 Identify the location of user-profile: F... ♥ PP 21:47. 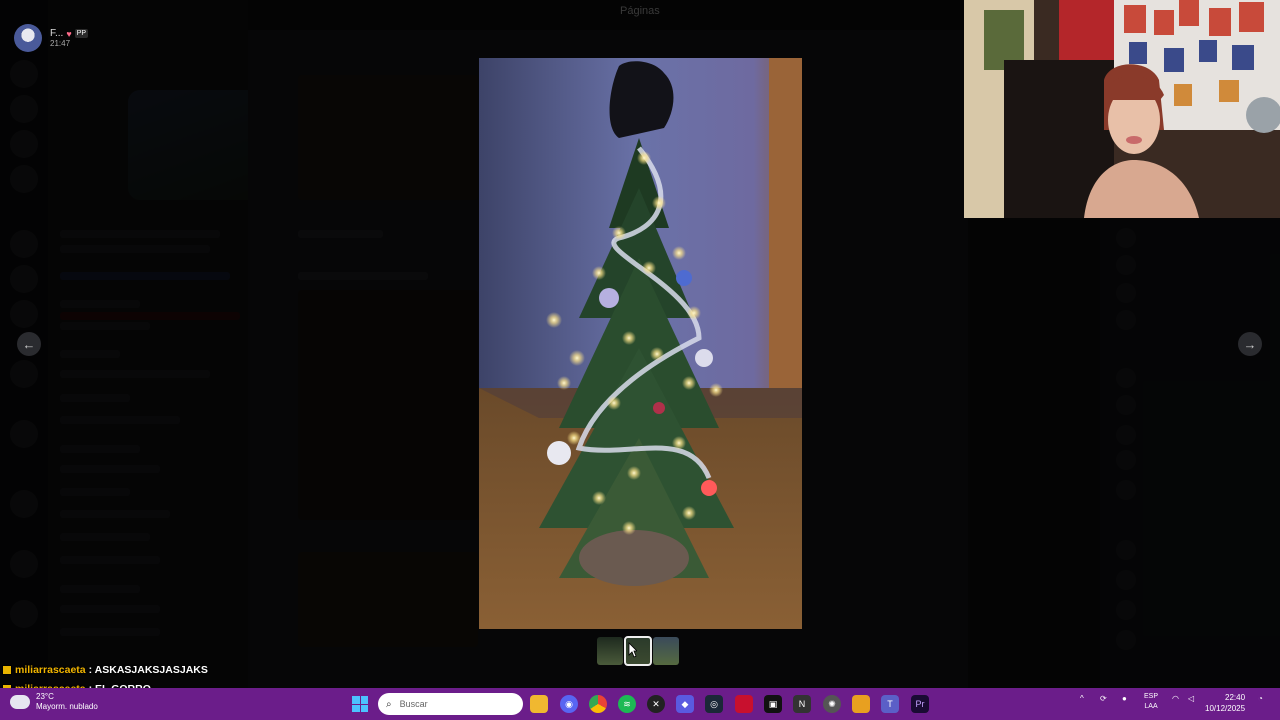
(51, 38).